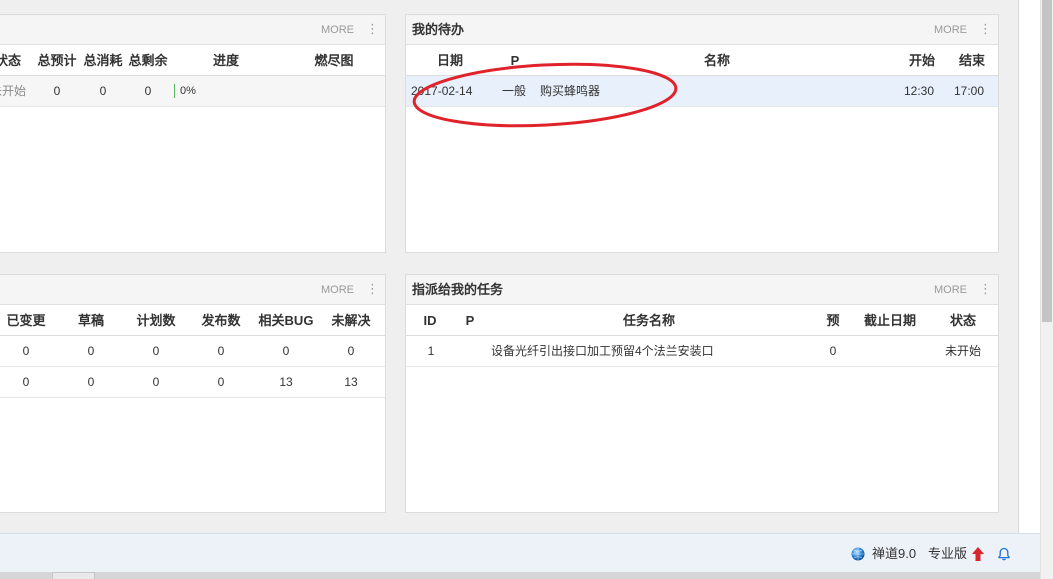 Image resolution: width=1053 pixels, height=579 pixels. I want to click on column-header-begin: 开始, so click(922, 60).